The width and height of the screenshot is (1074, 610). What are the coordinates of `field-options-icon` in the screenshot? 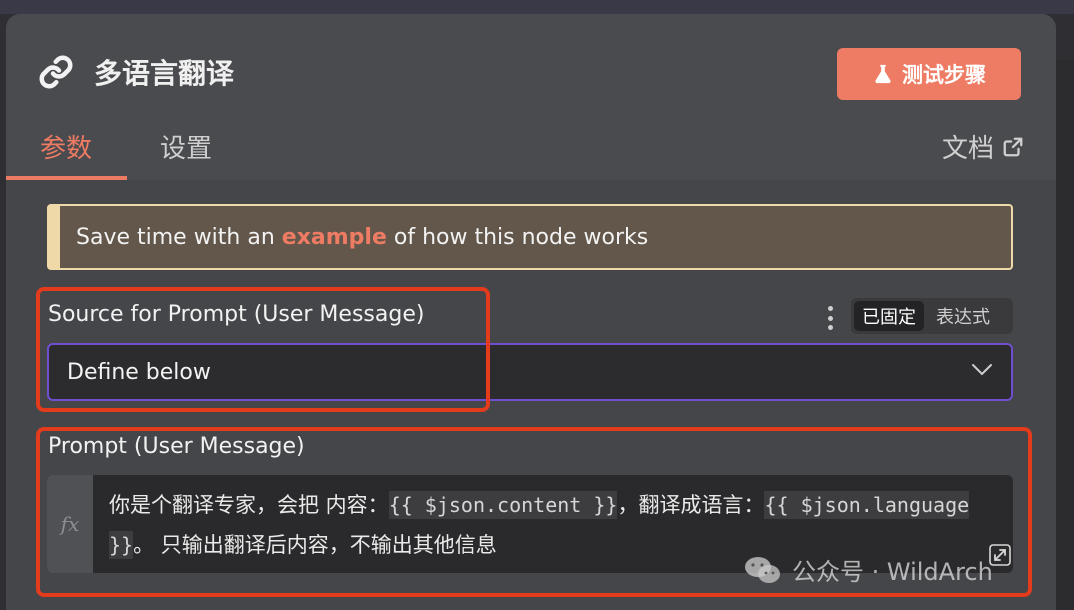 It's located at (831, 318).